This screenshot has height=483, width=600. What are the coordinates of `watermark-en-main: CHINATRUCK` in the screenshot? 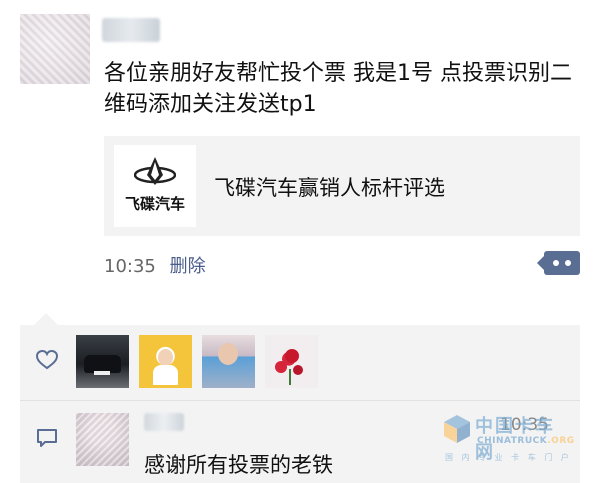 It's located at (512, 441).